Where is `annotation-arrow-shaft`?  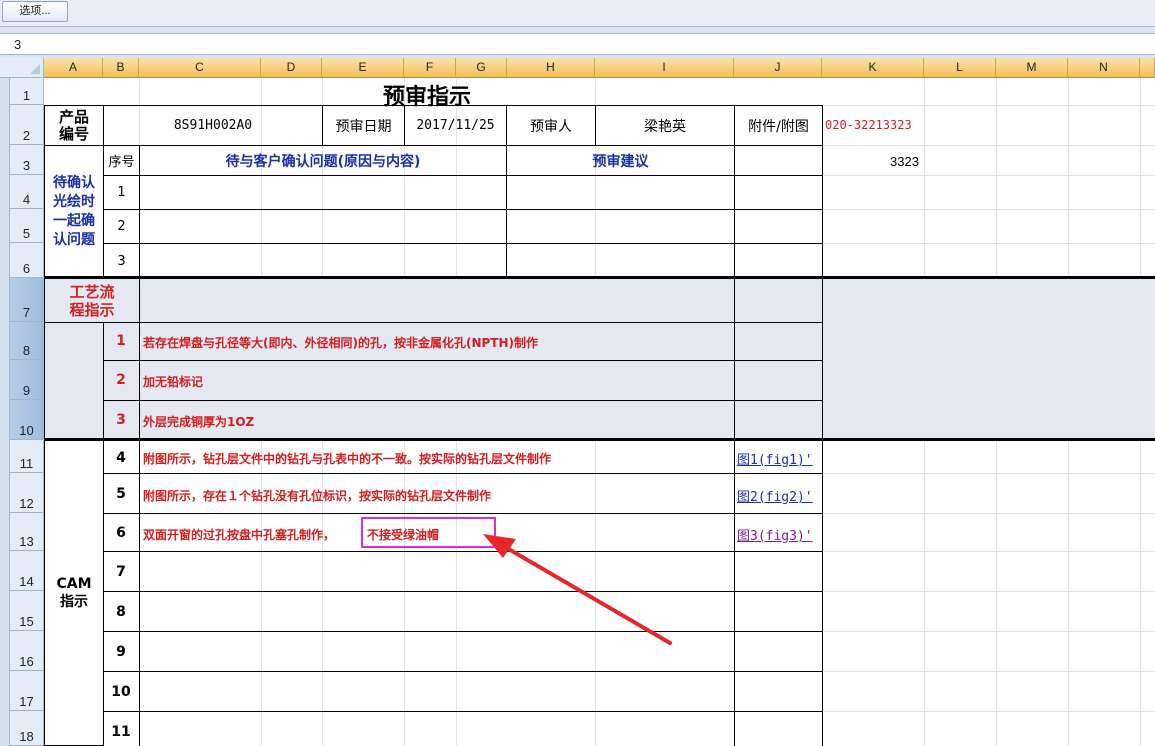 annotation-arrow-shaft is located at coordinates (587, 595).